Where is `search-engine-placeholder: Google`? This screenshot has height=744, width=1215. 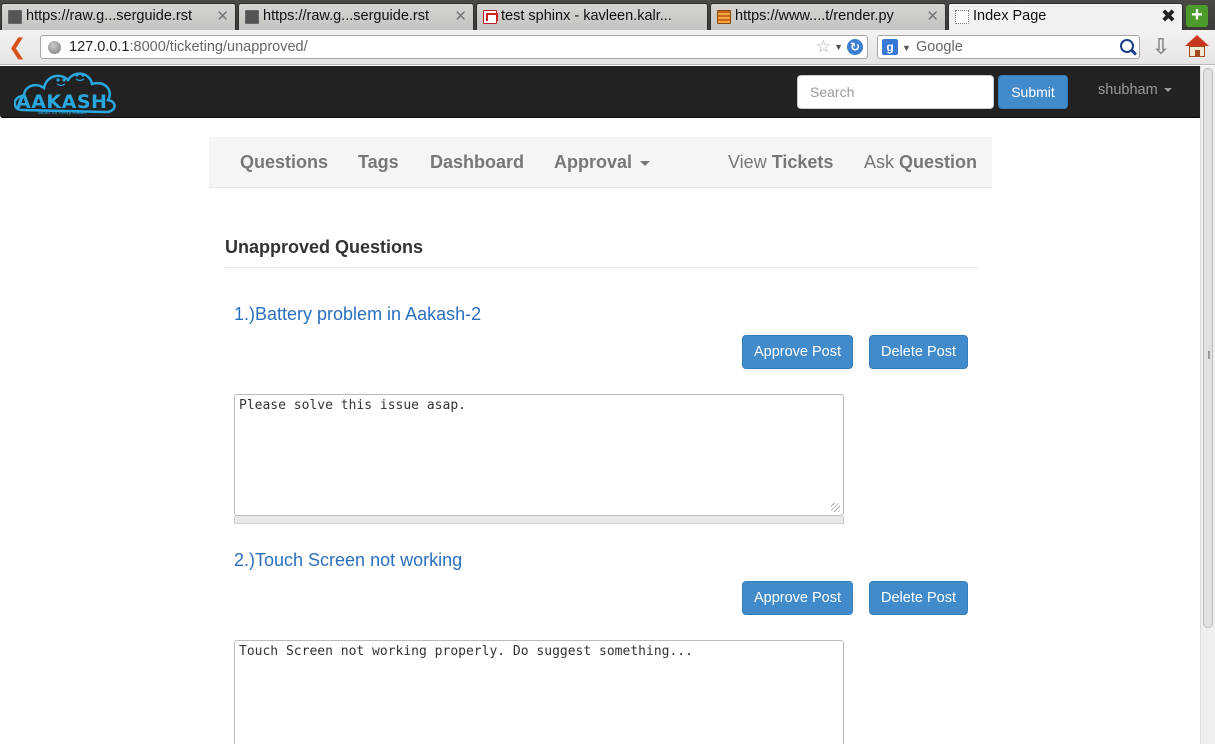
search-engine-placeholder: Google is located at coordinates (939, 47).